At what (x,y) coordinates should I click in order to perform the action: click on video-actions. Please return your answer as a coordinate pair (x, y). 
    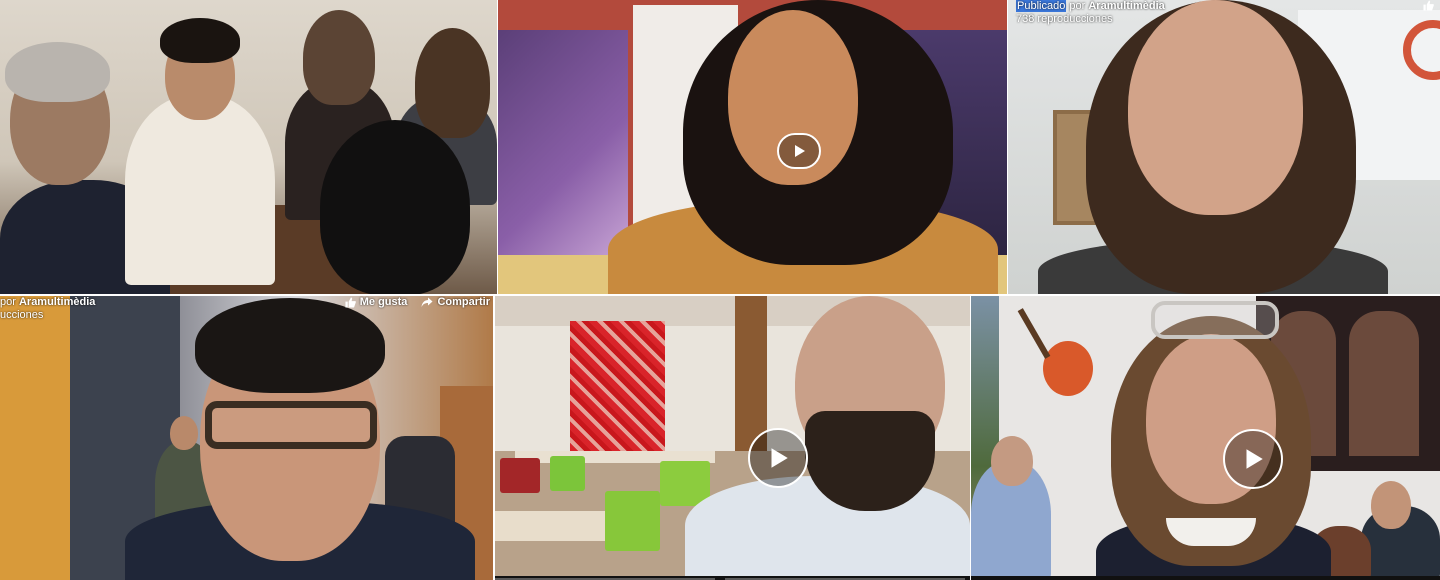
    Looking at the image, I should click on (1428, 5).